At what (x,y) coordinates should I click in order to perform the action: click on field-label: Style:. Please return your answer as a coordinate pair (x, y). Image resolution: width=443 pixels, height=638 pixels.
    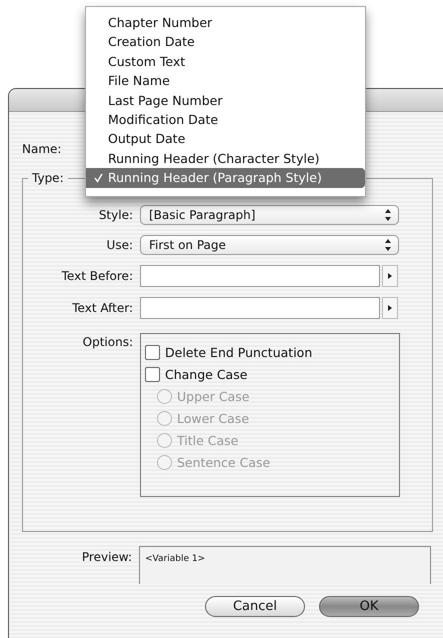
    Looking at the image, I should click on (115, 215).